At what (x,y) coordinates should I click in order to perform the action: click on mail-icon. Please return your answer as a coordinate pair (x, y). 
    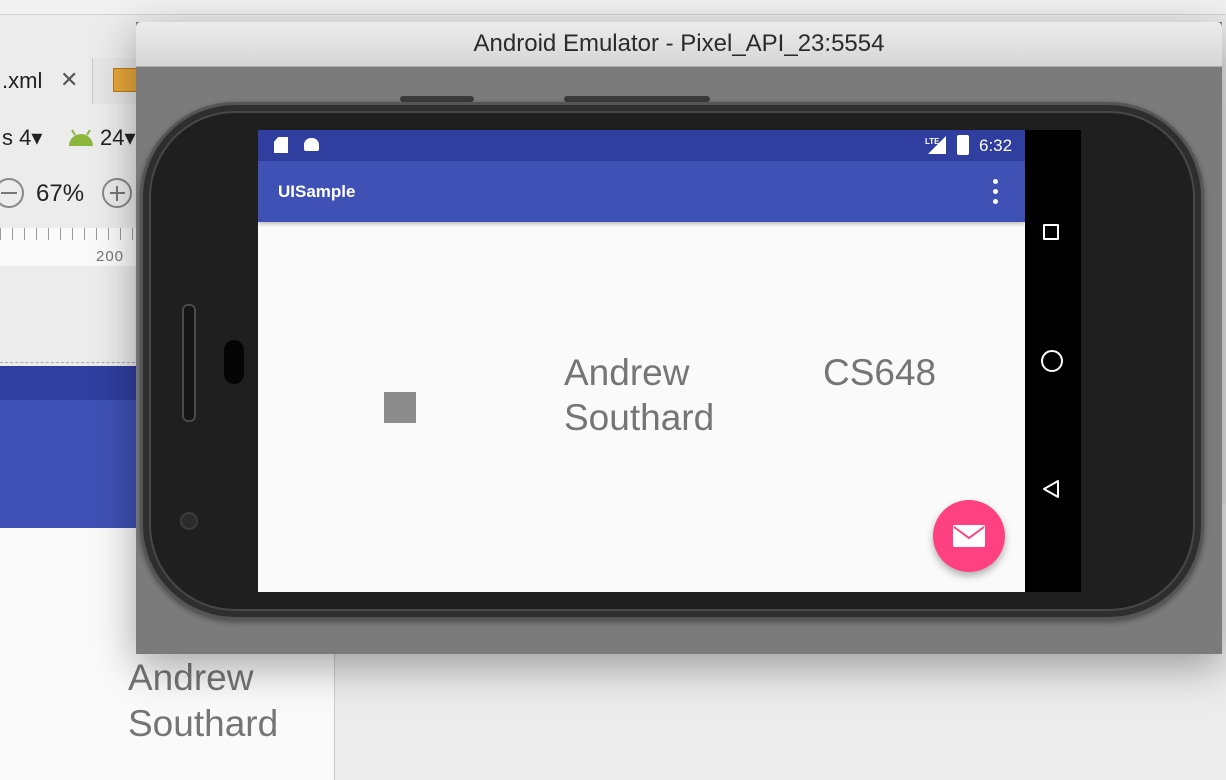
    Looking at the image, I should click on (969, 536).